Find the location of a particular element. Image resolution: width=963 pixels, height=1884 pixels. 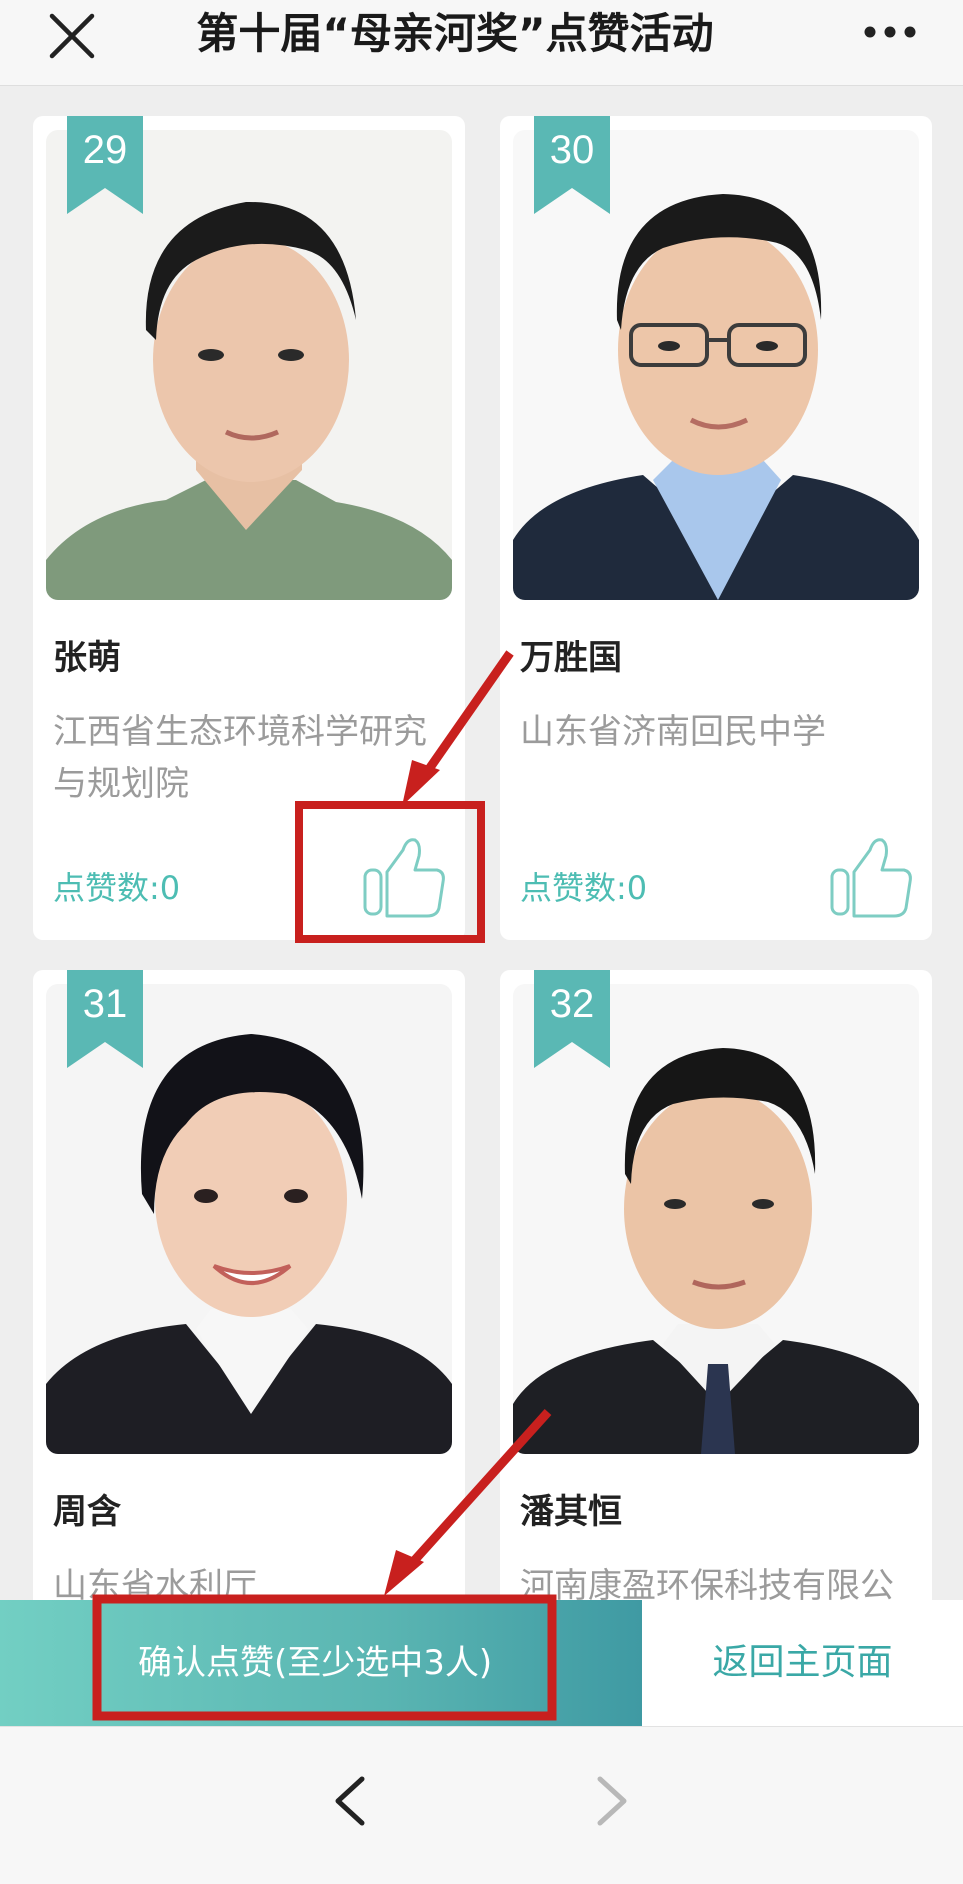

title-bar: 第十届“母亲河奖”点赞活动 is located at coordinates (481, 43).